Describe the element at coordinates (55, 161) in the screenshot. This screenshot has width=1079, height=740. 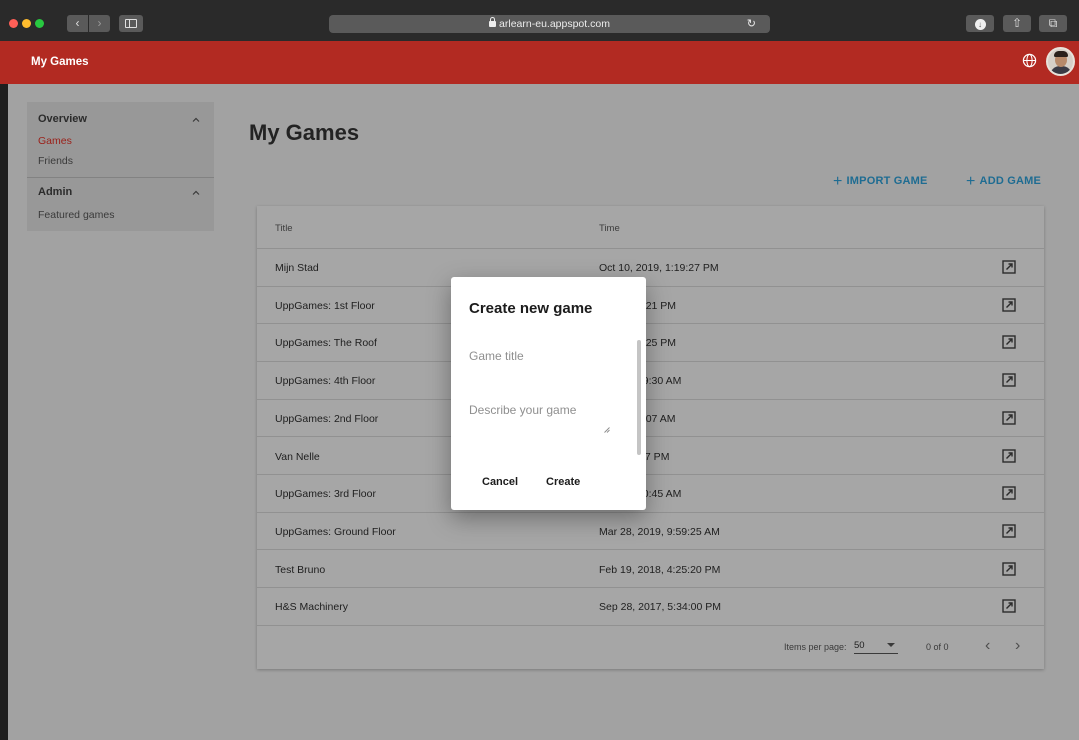
I see `sidebar-item-friends: Friends` at that location.